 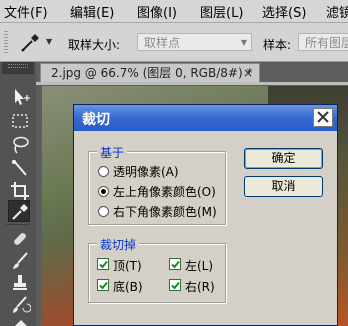 I want to click on toolbox-header, so click(x=18, y=68).